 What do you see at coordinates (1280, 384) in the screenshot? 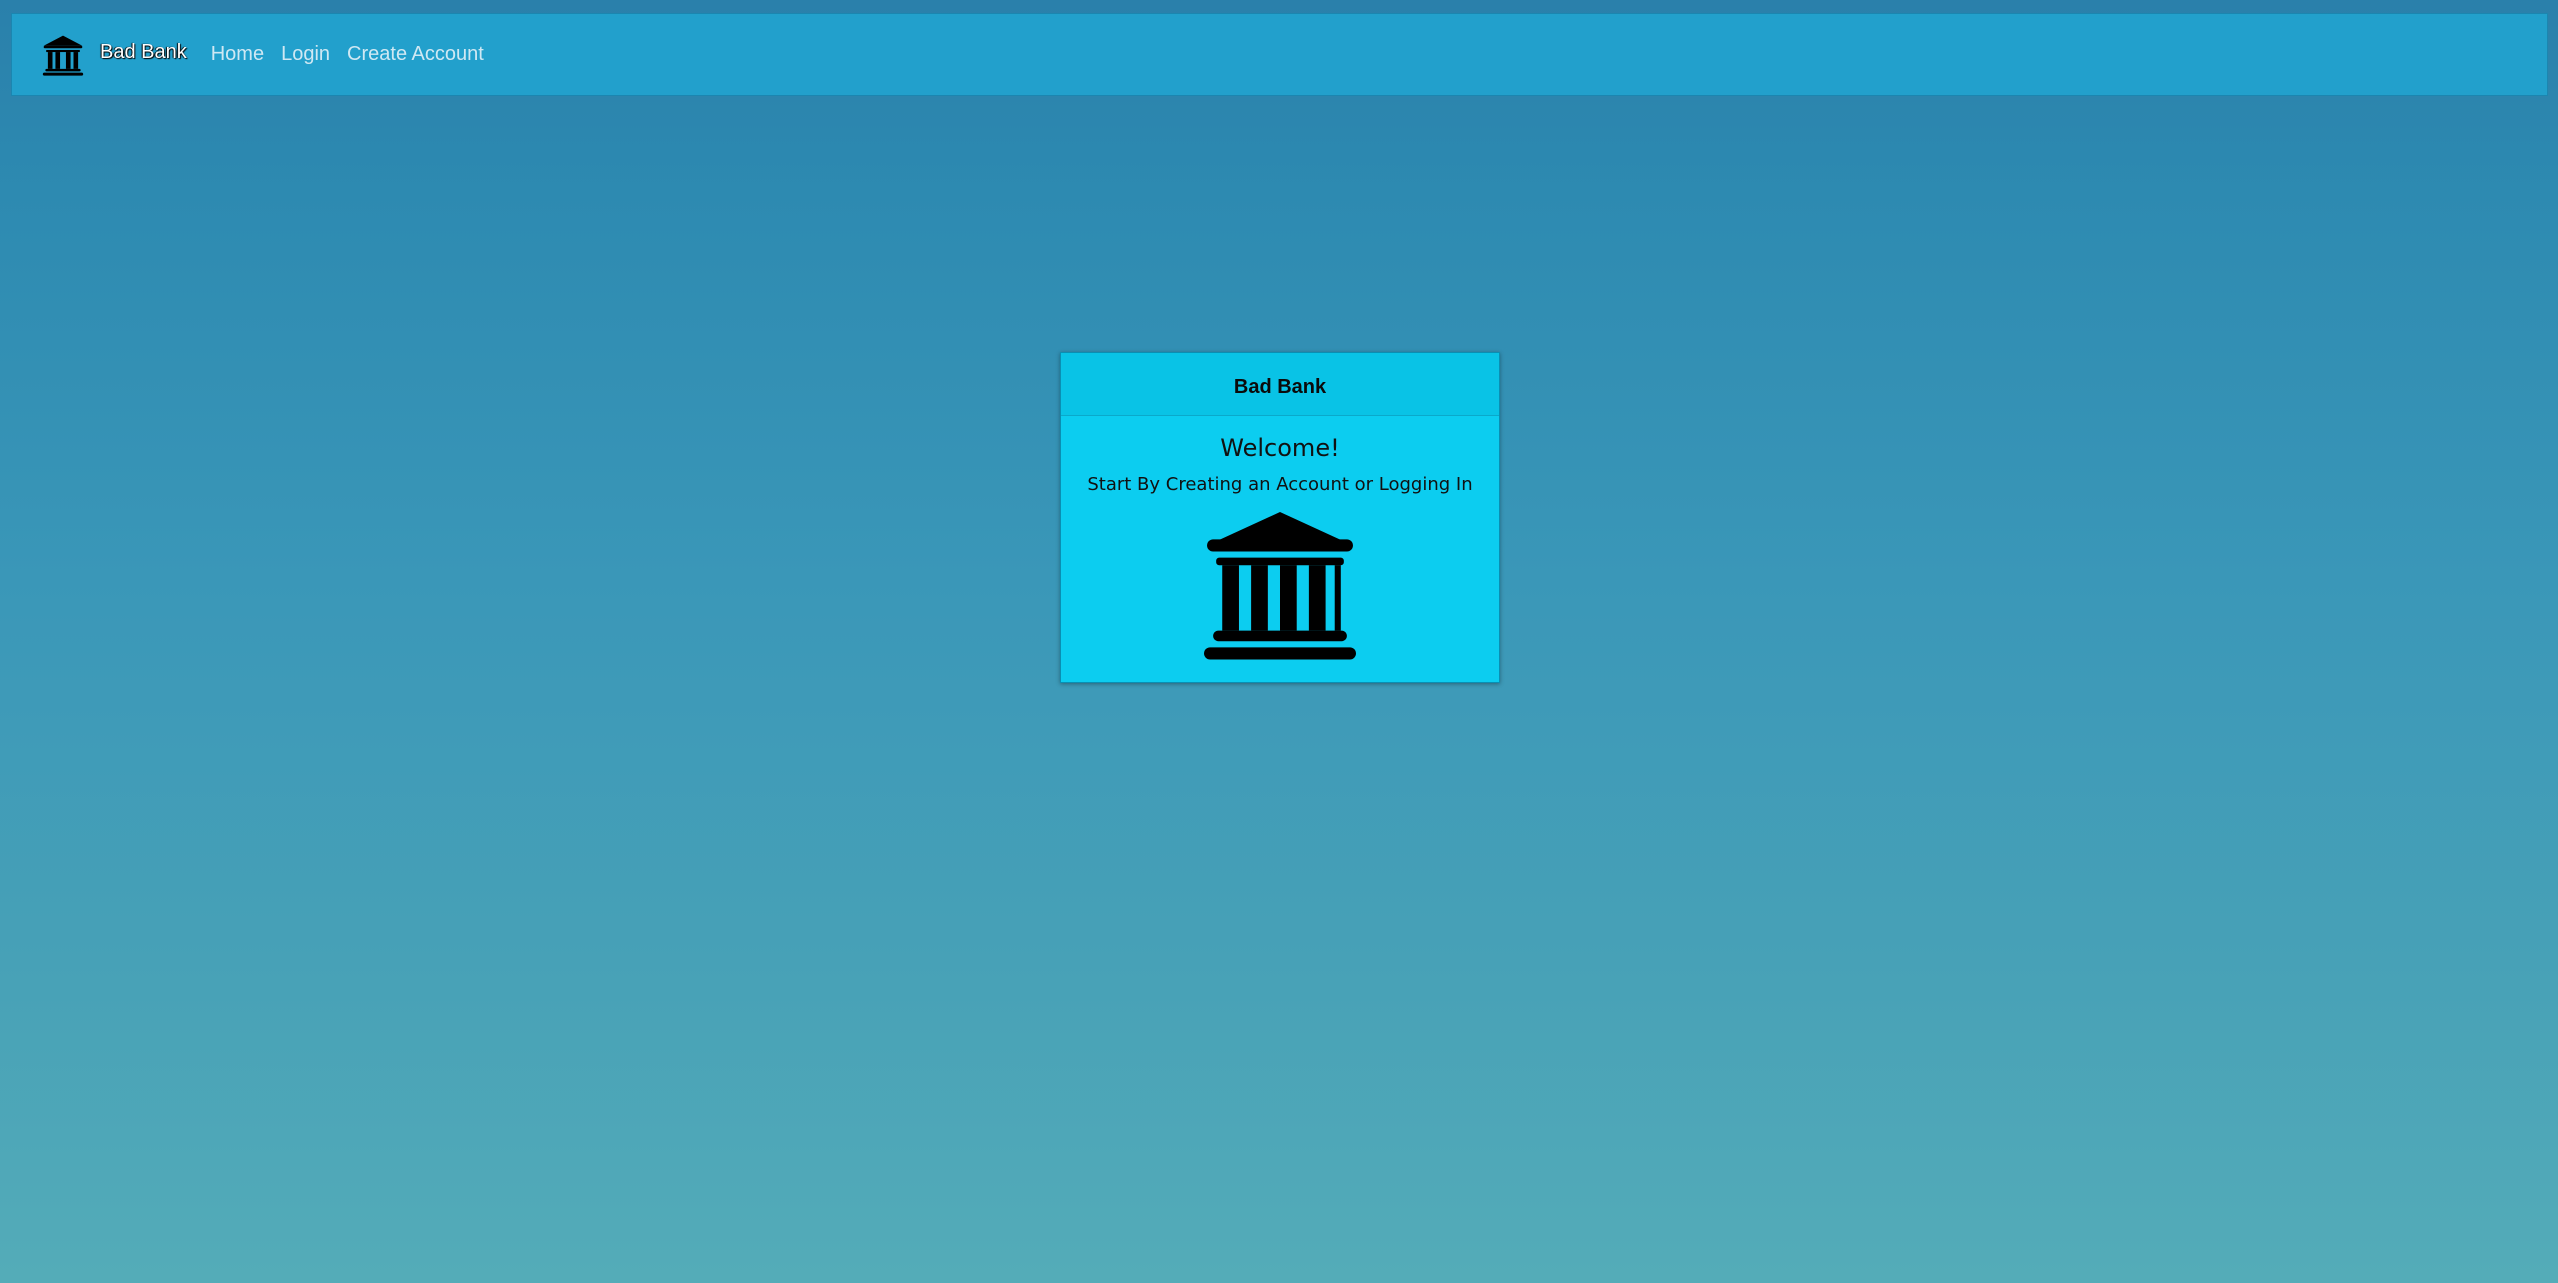
I see `card-header: Bad Bank` at bounding box center [1280, 384].